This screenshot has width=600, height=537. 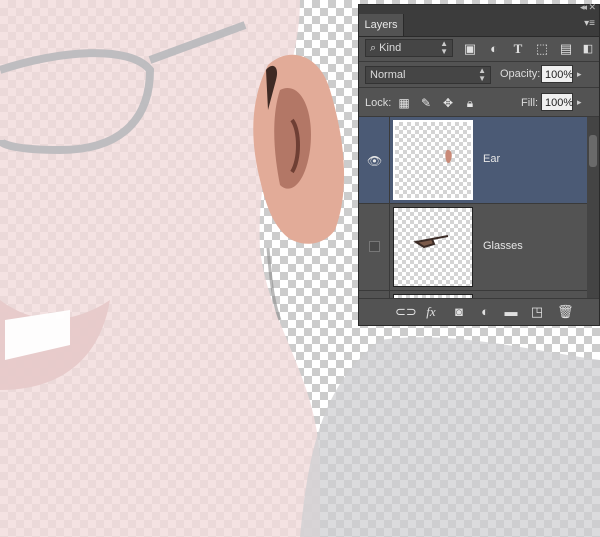 I want to click on fill-slider-toggle-icon: ▸, so click(x=579, y=102).